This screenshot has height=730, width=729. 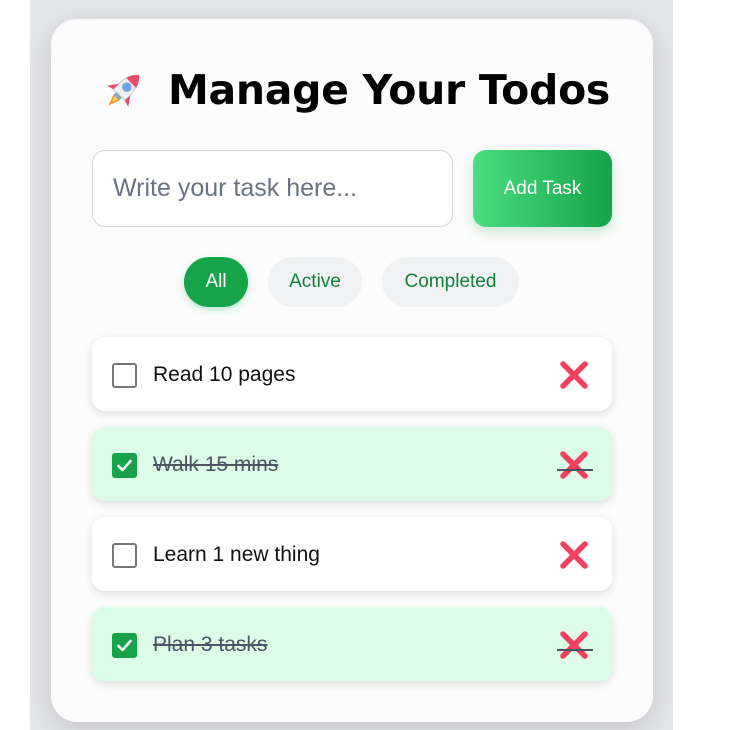 I want to click on todo-item: Read 10 pages, so click(x=352, y=374).